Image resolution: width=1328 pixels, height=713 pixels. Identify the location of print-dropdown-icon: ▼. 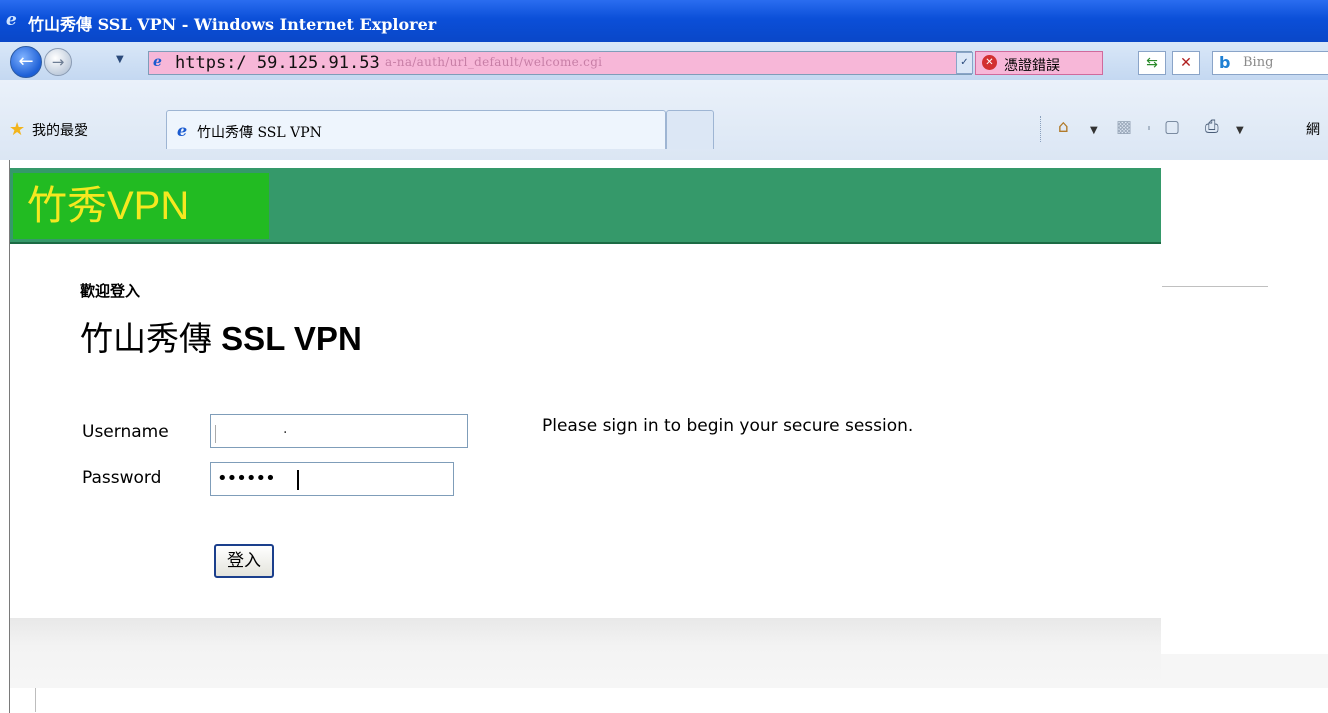
(1240, 131).